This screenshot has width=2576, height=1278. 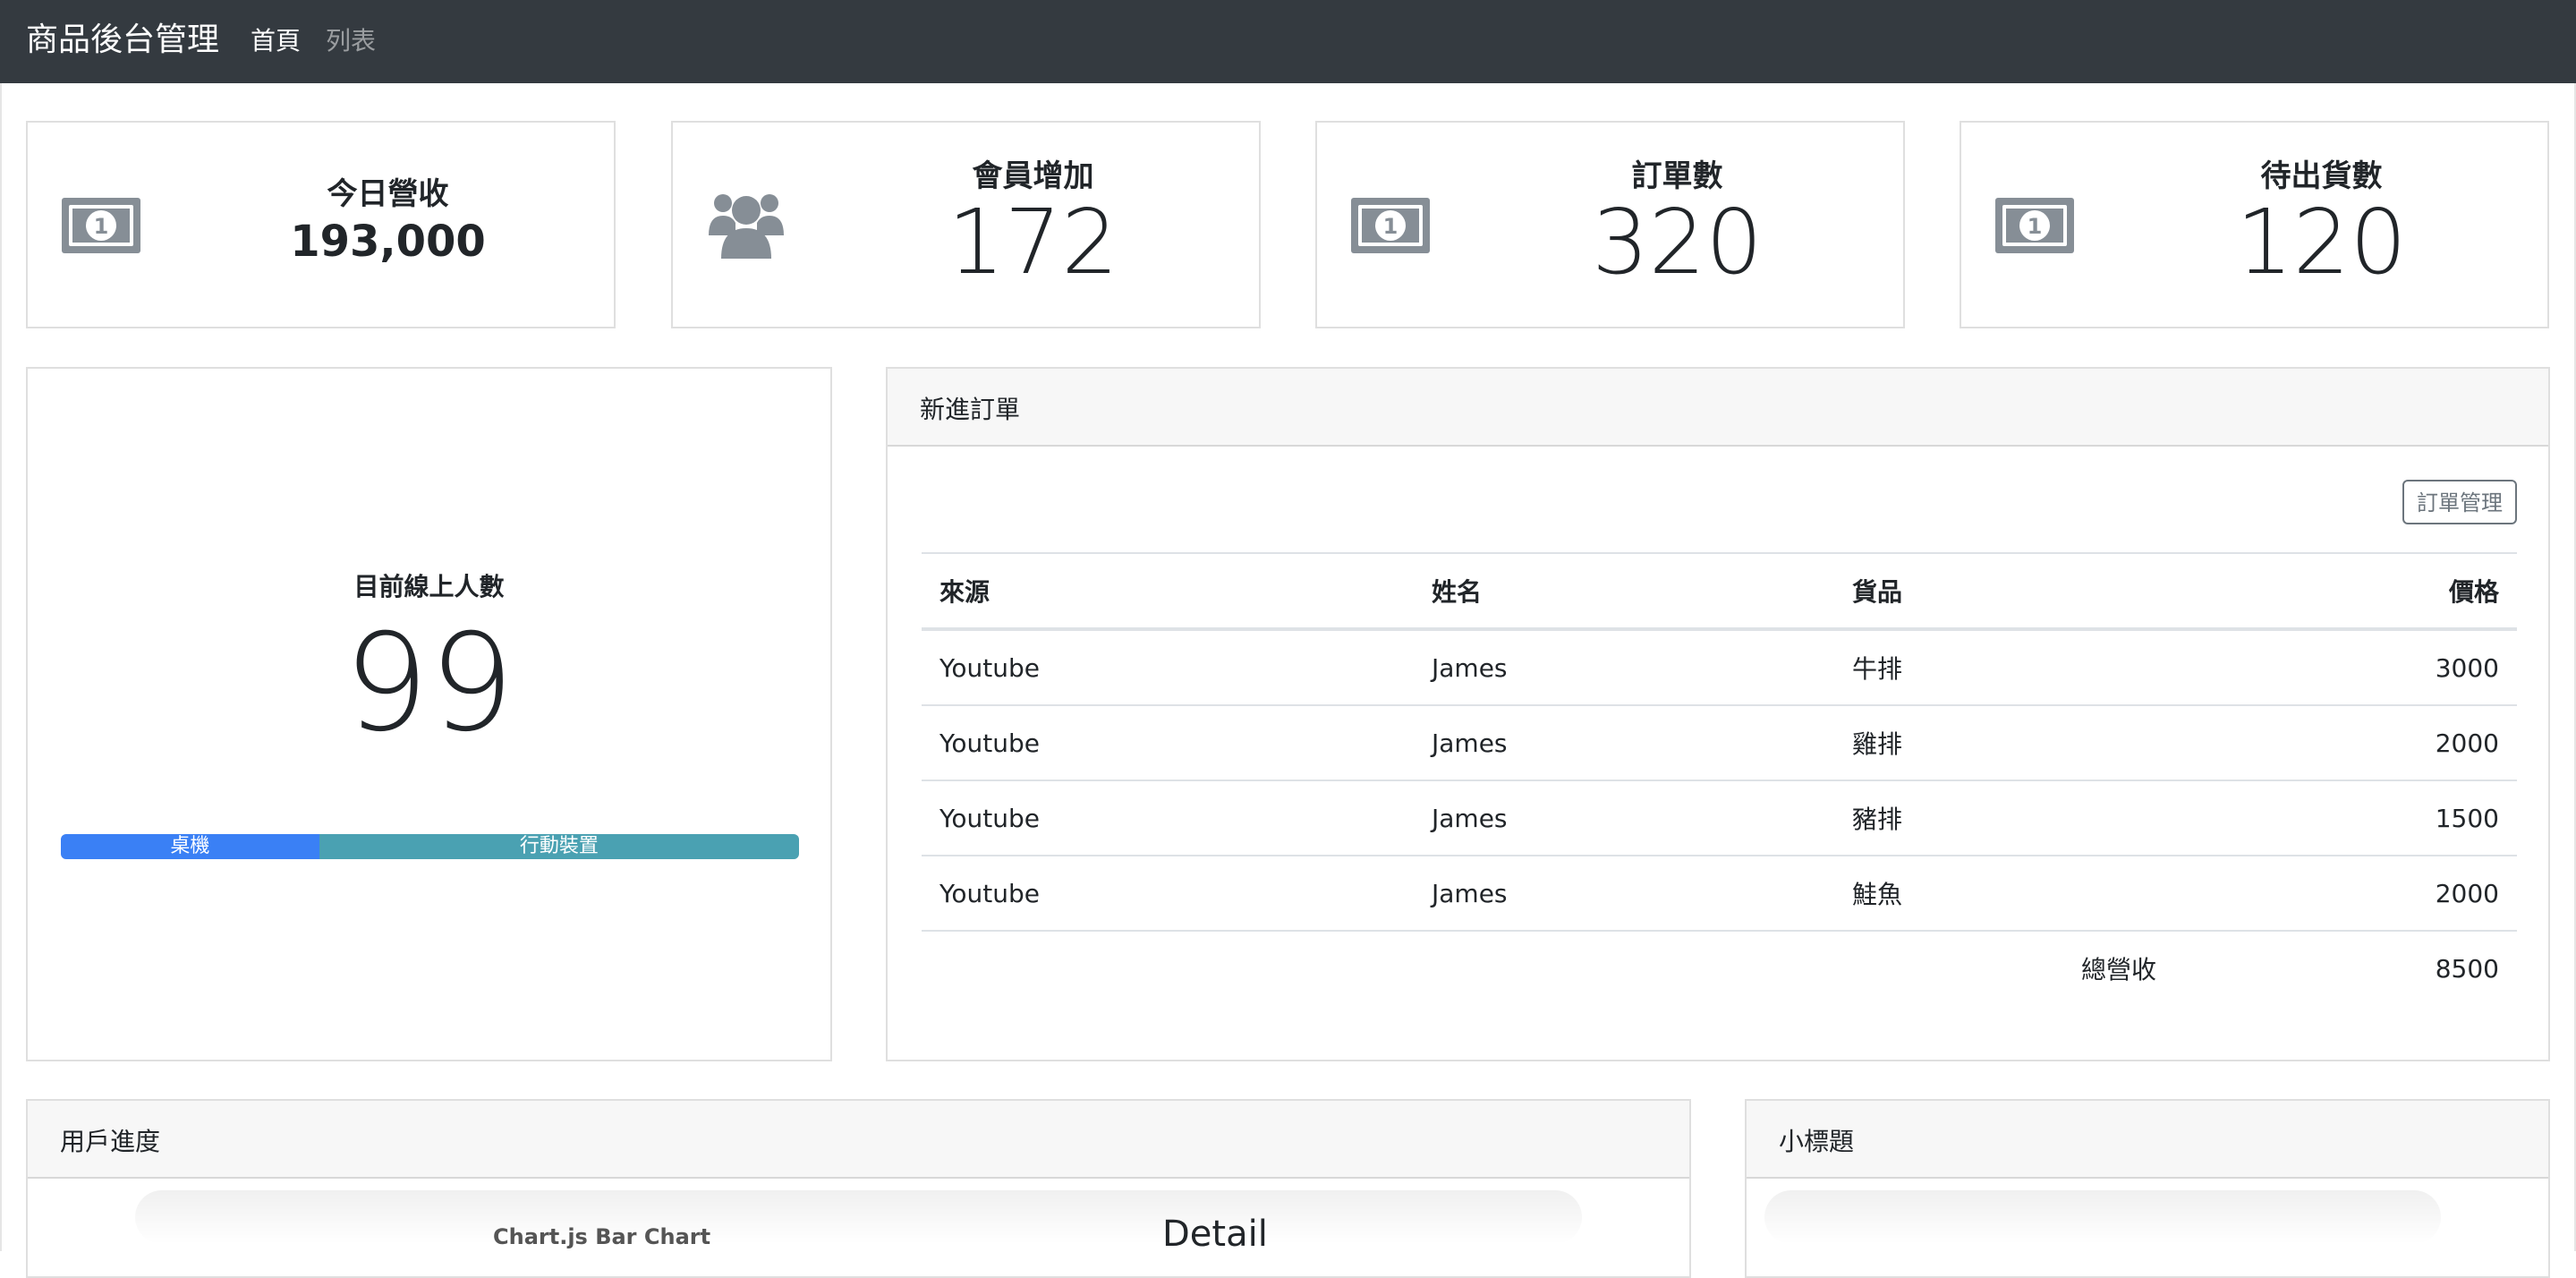 I want to click on table-row: Youtube James 雞排 2000, so click(x=1719, y=742).